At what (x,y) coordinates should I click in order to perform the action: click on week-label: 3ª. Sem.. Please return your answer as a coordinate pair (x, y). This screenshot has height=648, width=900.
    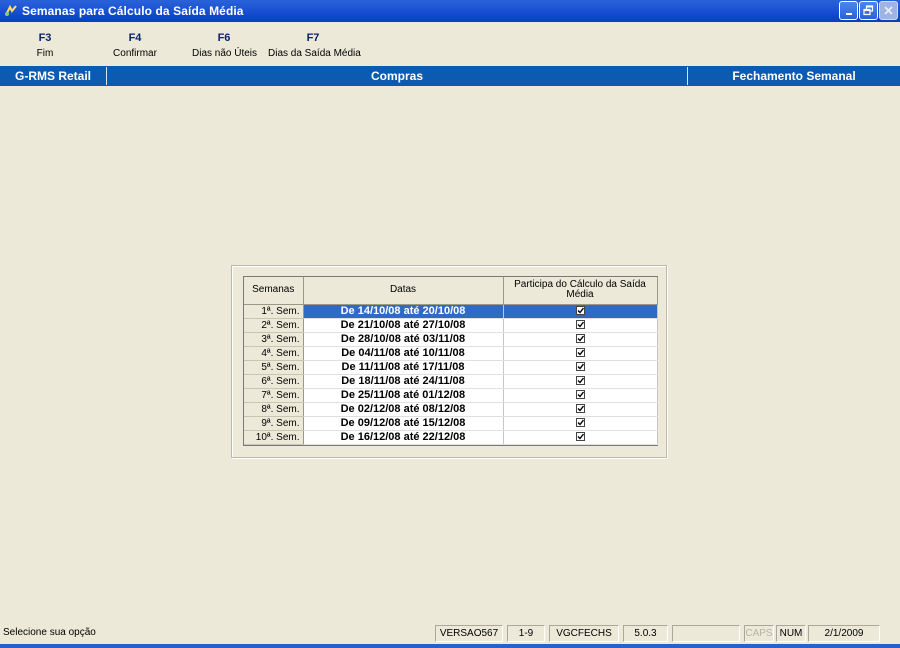
    Looking at the image, I should click on (274, 339).